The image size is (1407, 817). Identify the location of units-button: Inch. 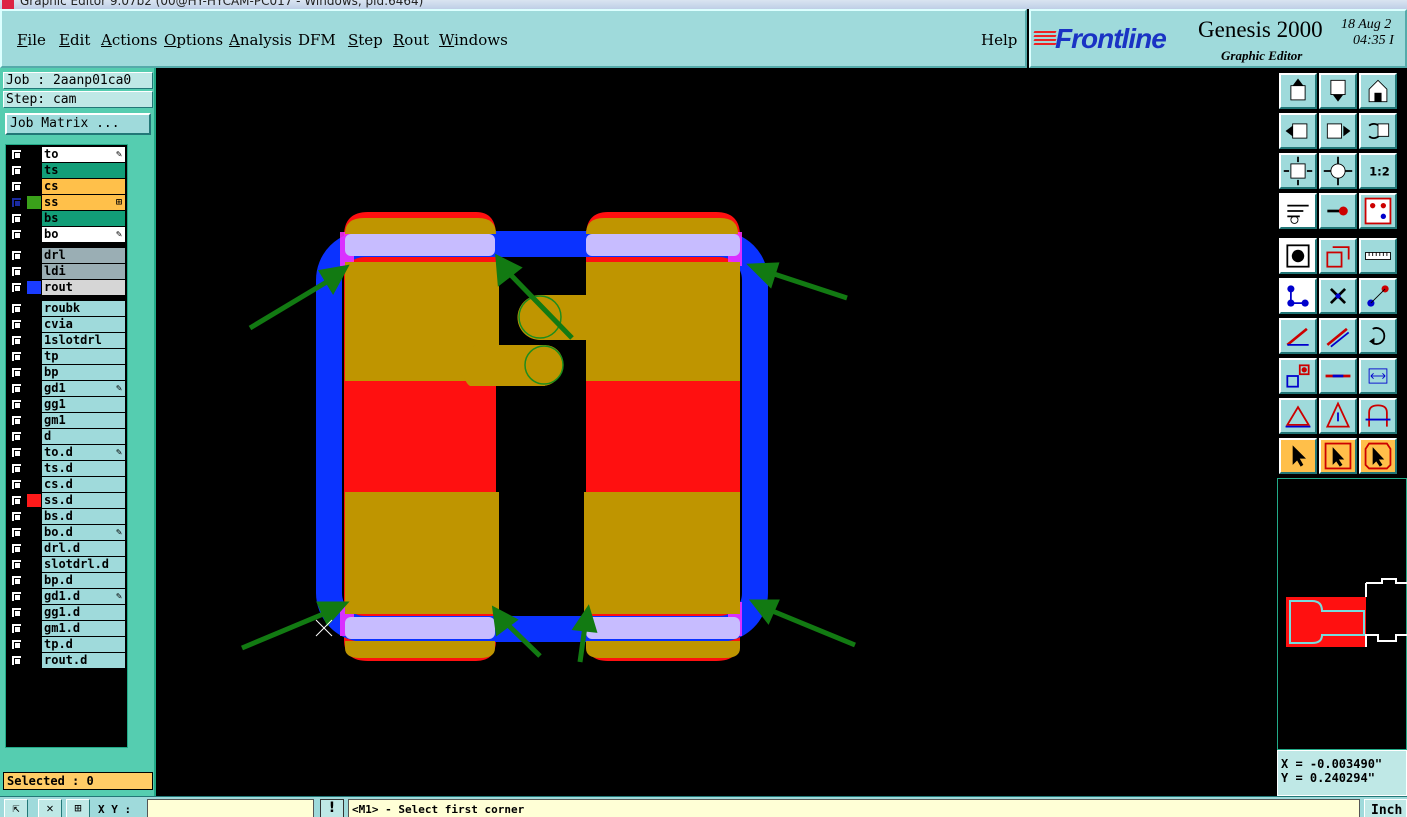
(1385, 808).